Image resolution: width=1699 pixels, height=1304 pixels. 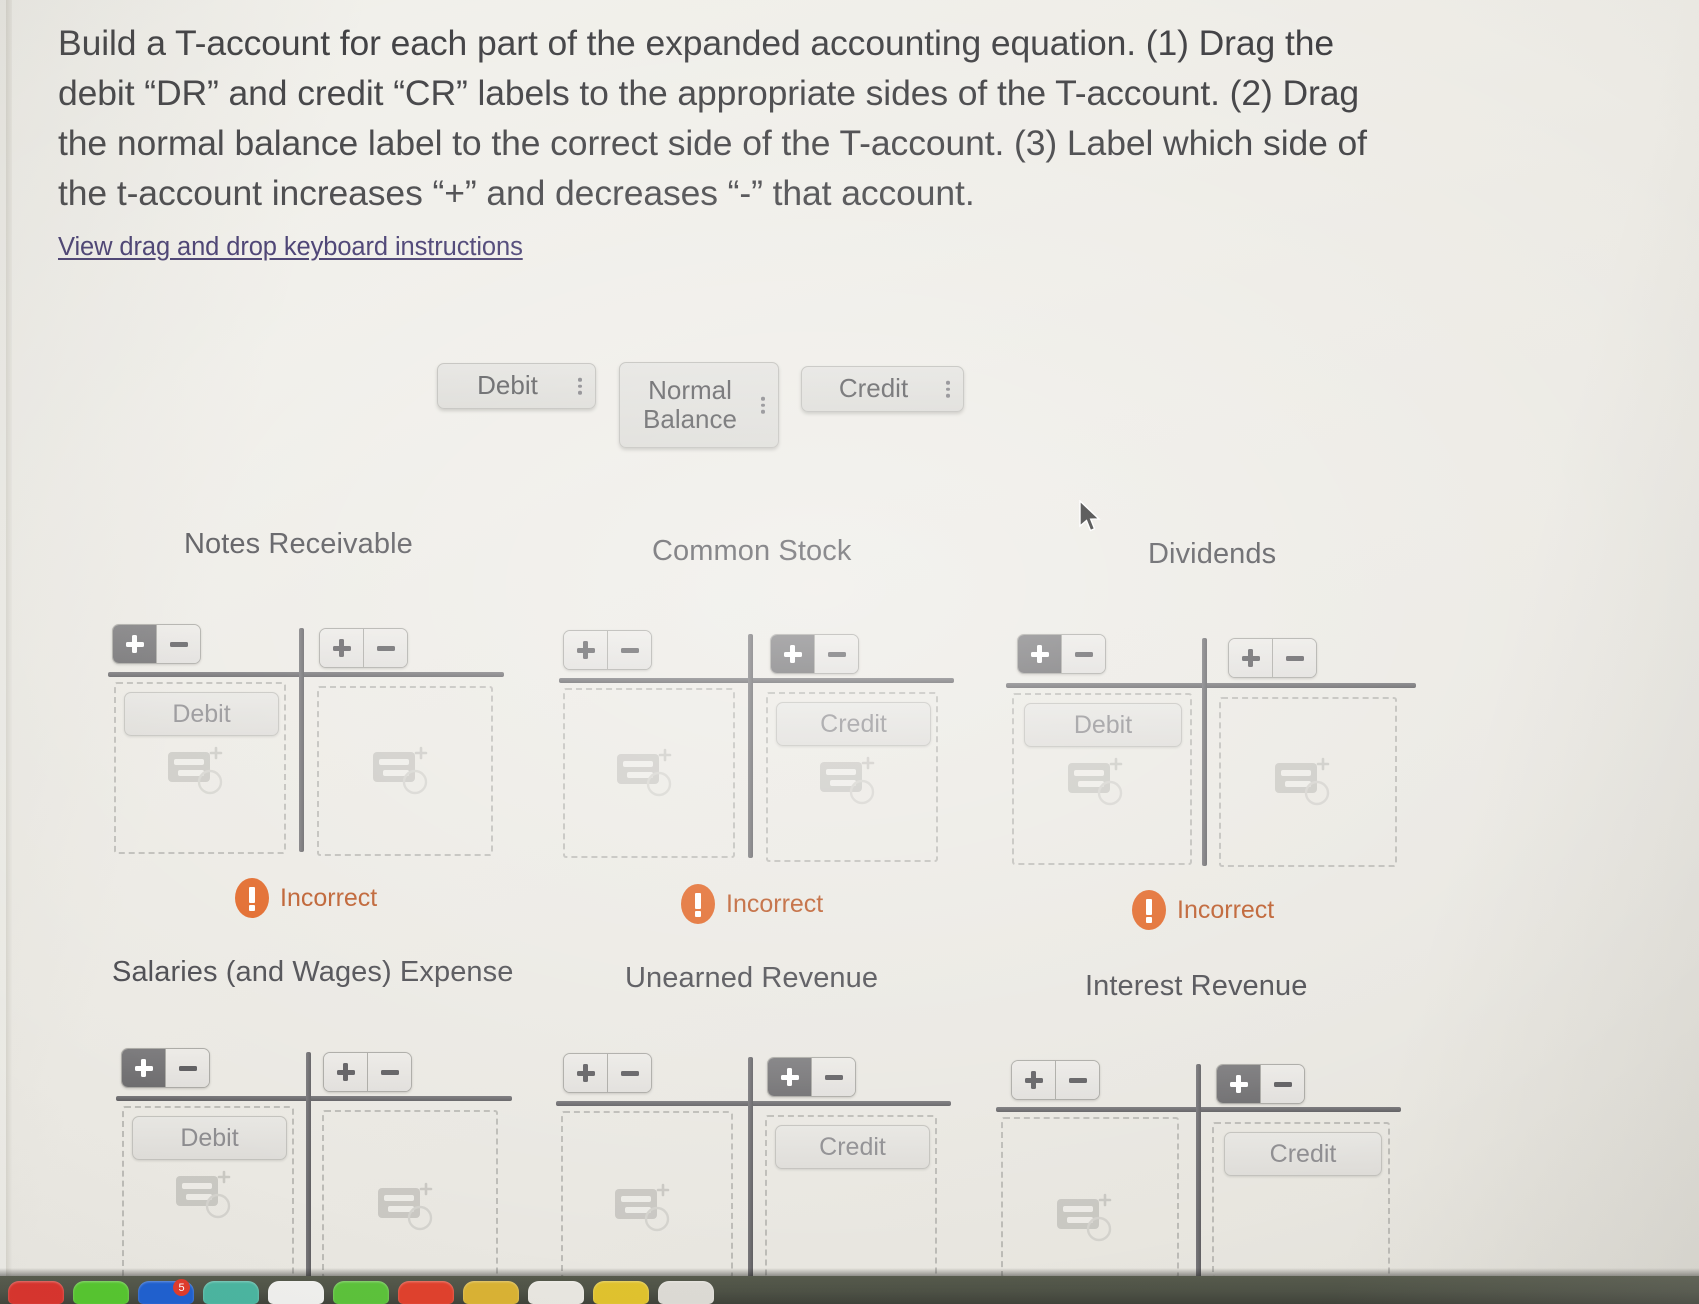 I want to click on draggable-label-normal-balance: Normal Balance, so click(x=699, y=405).